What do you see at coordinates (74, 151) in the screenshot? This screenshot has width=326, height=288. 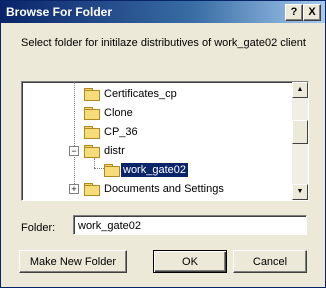 I see `collapse-toggle: −` at bounding box center [74, 151].